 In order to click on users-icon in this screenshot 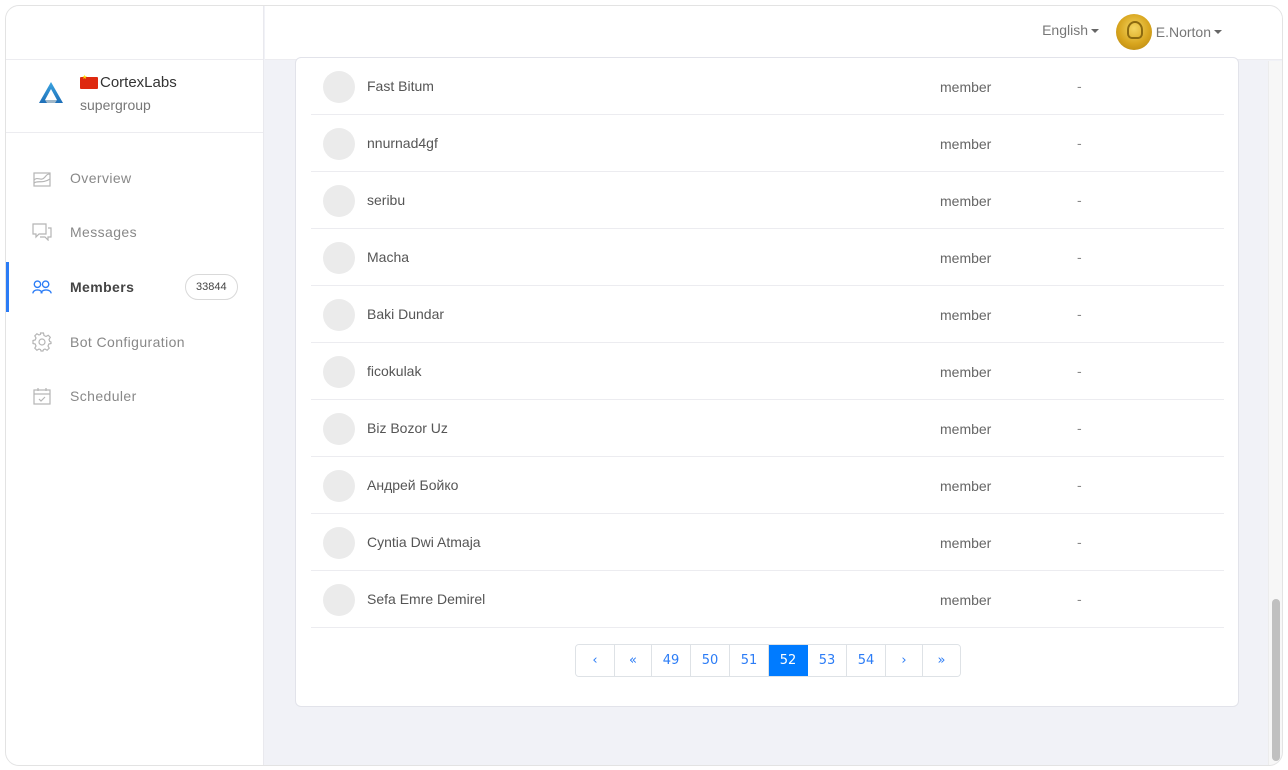, I will do `click(42, 287)`.